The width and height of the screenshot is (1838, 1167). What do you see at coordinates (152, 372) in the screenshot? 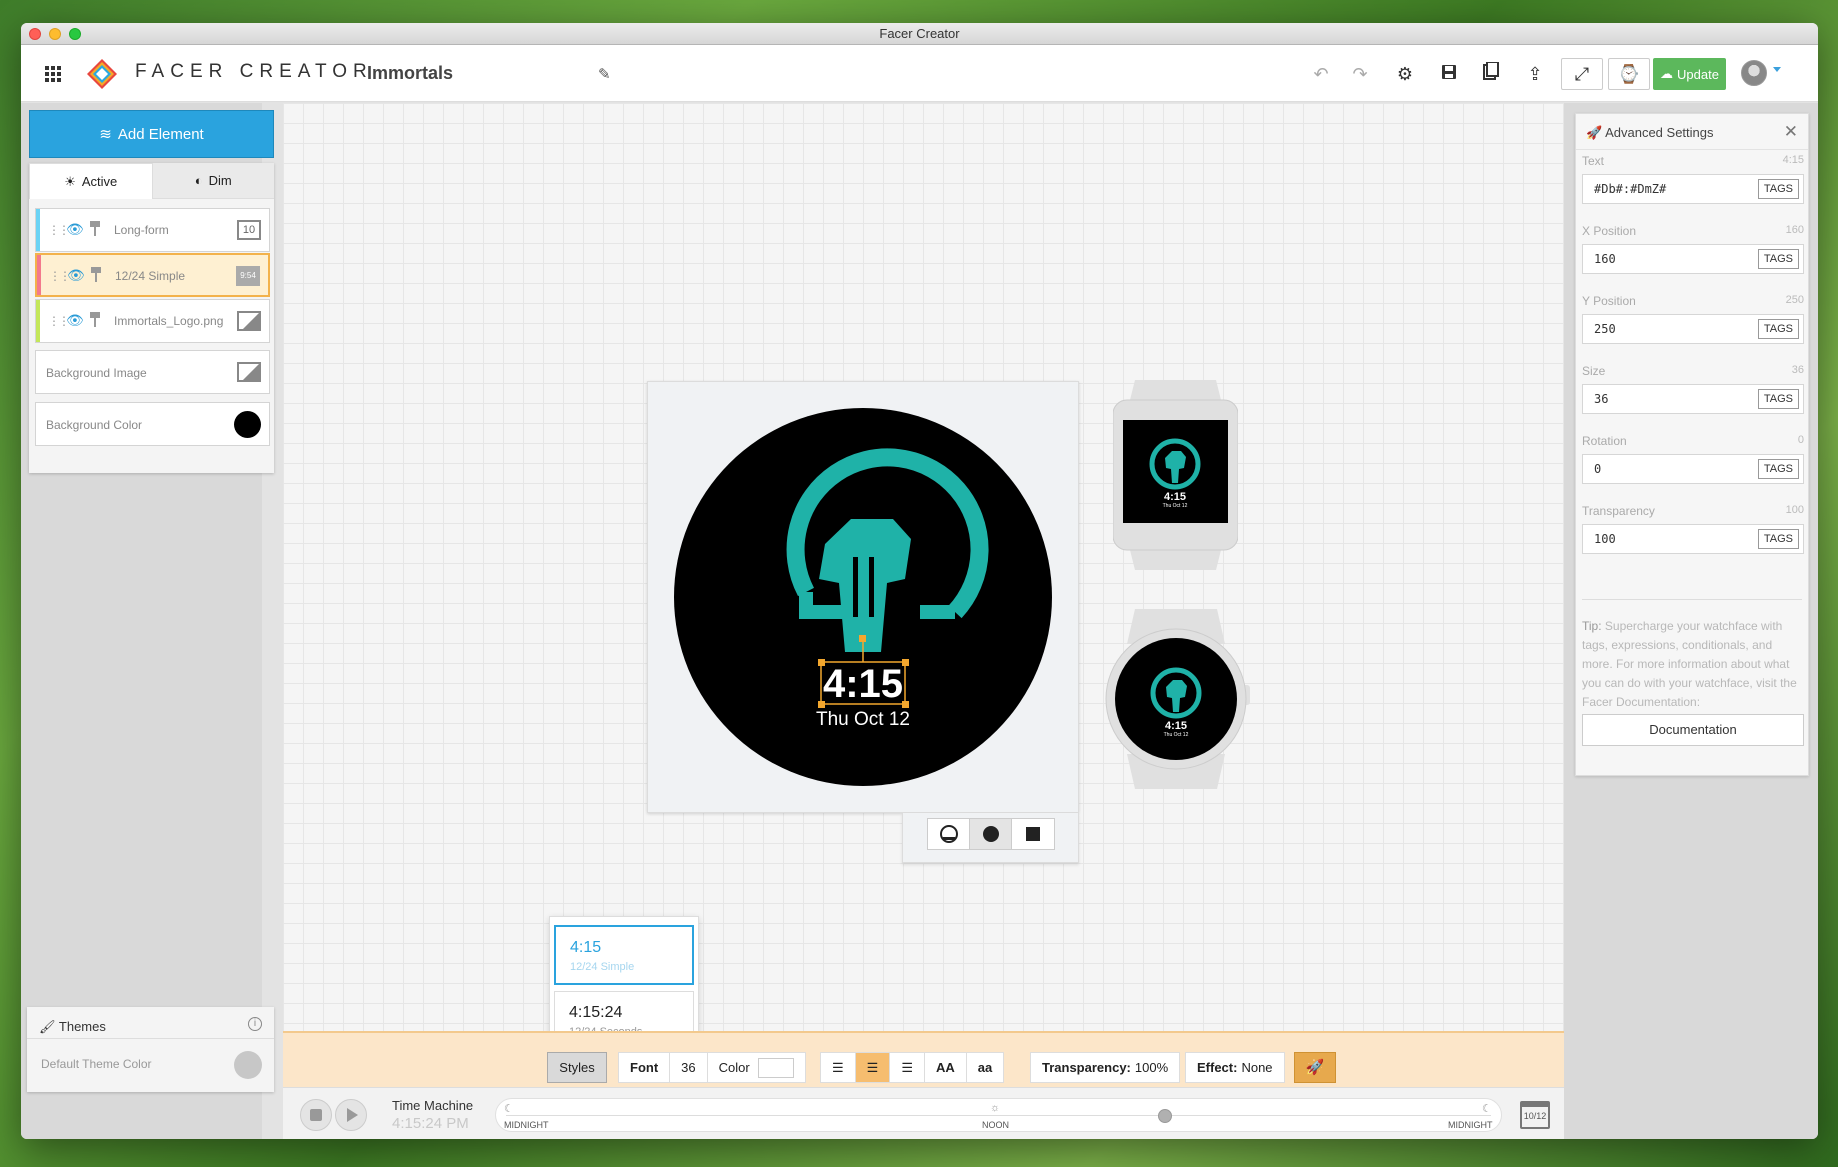
I see `background-image-row: Background Image` at bounding box center [152, 372].